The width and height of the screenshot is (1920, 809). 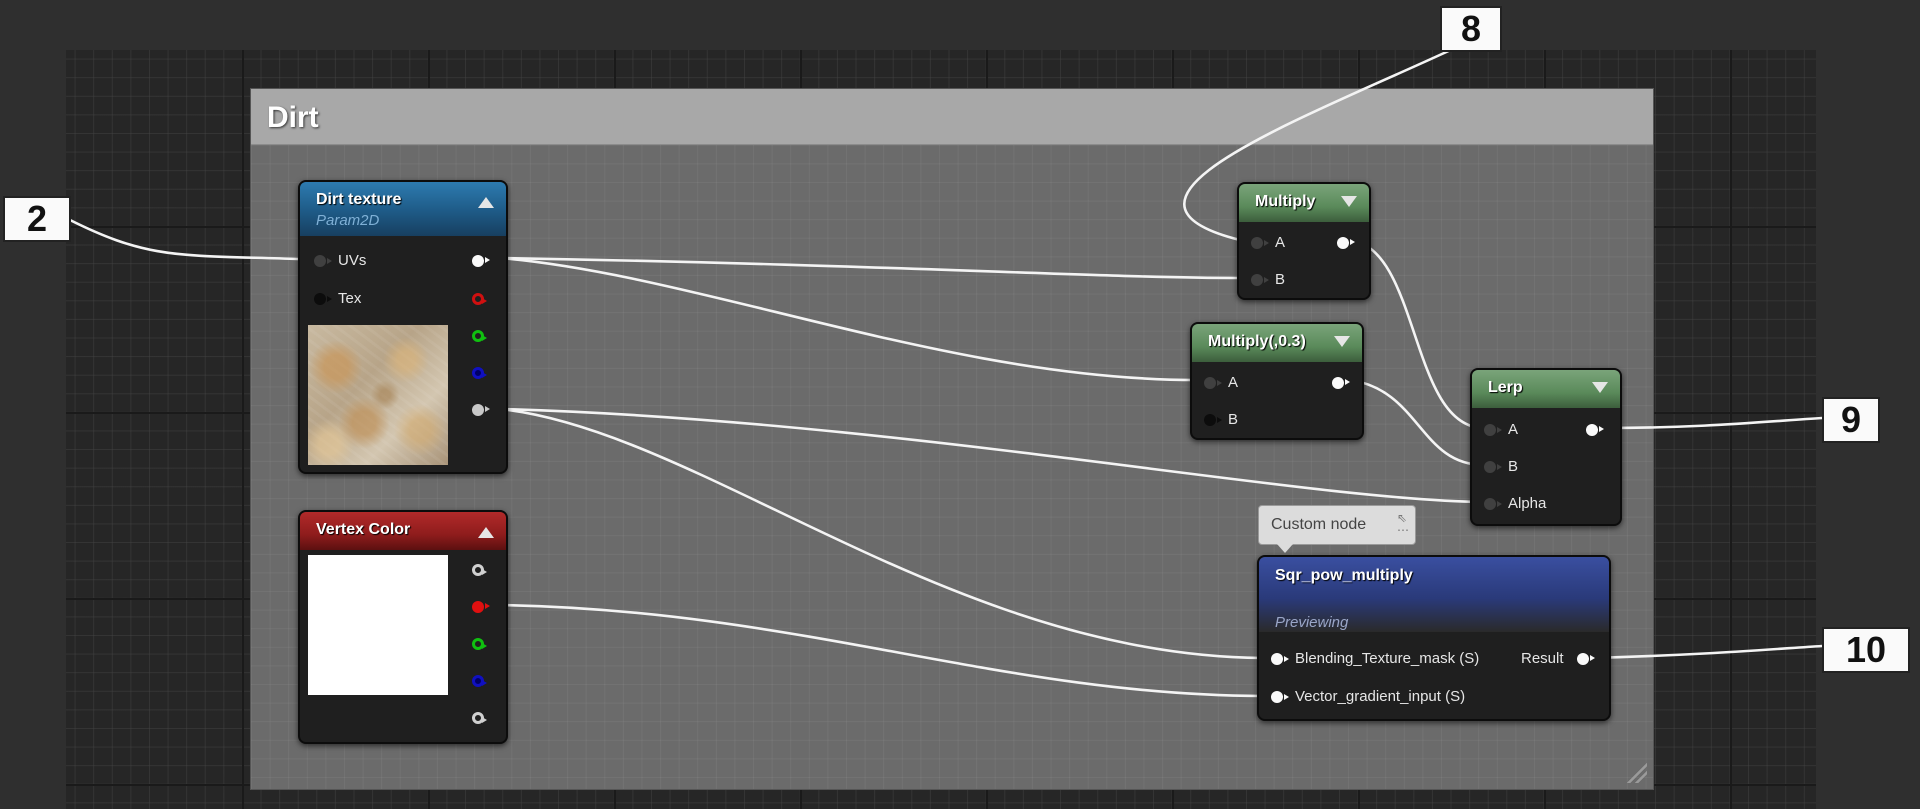 I want to click on custom-node-tooltip: Custom node ⇖ ⋯, so click(x=1337, y=529).